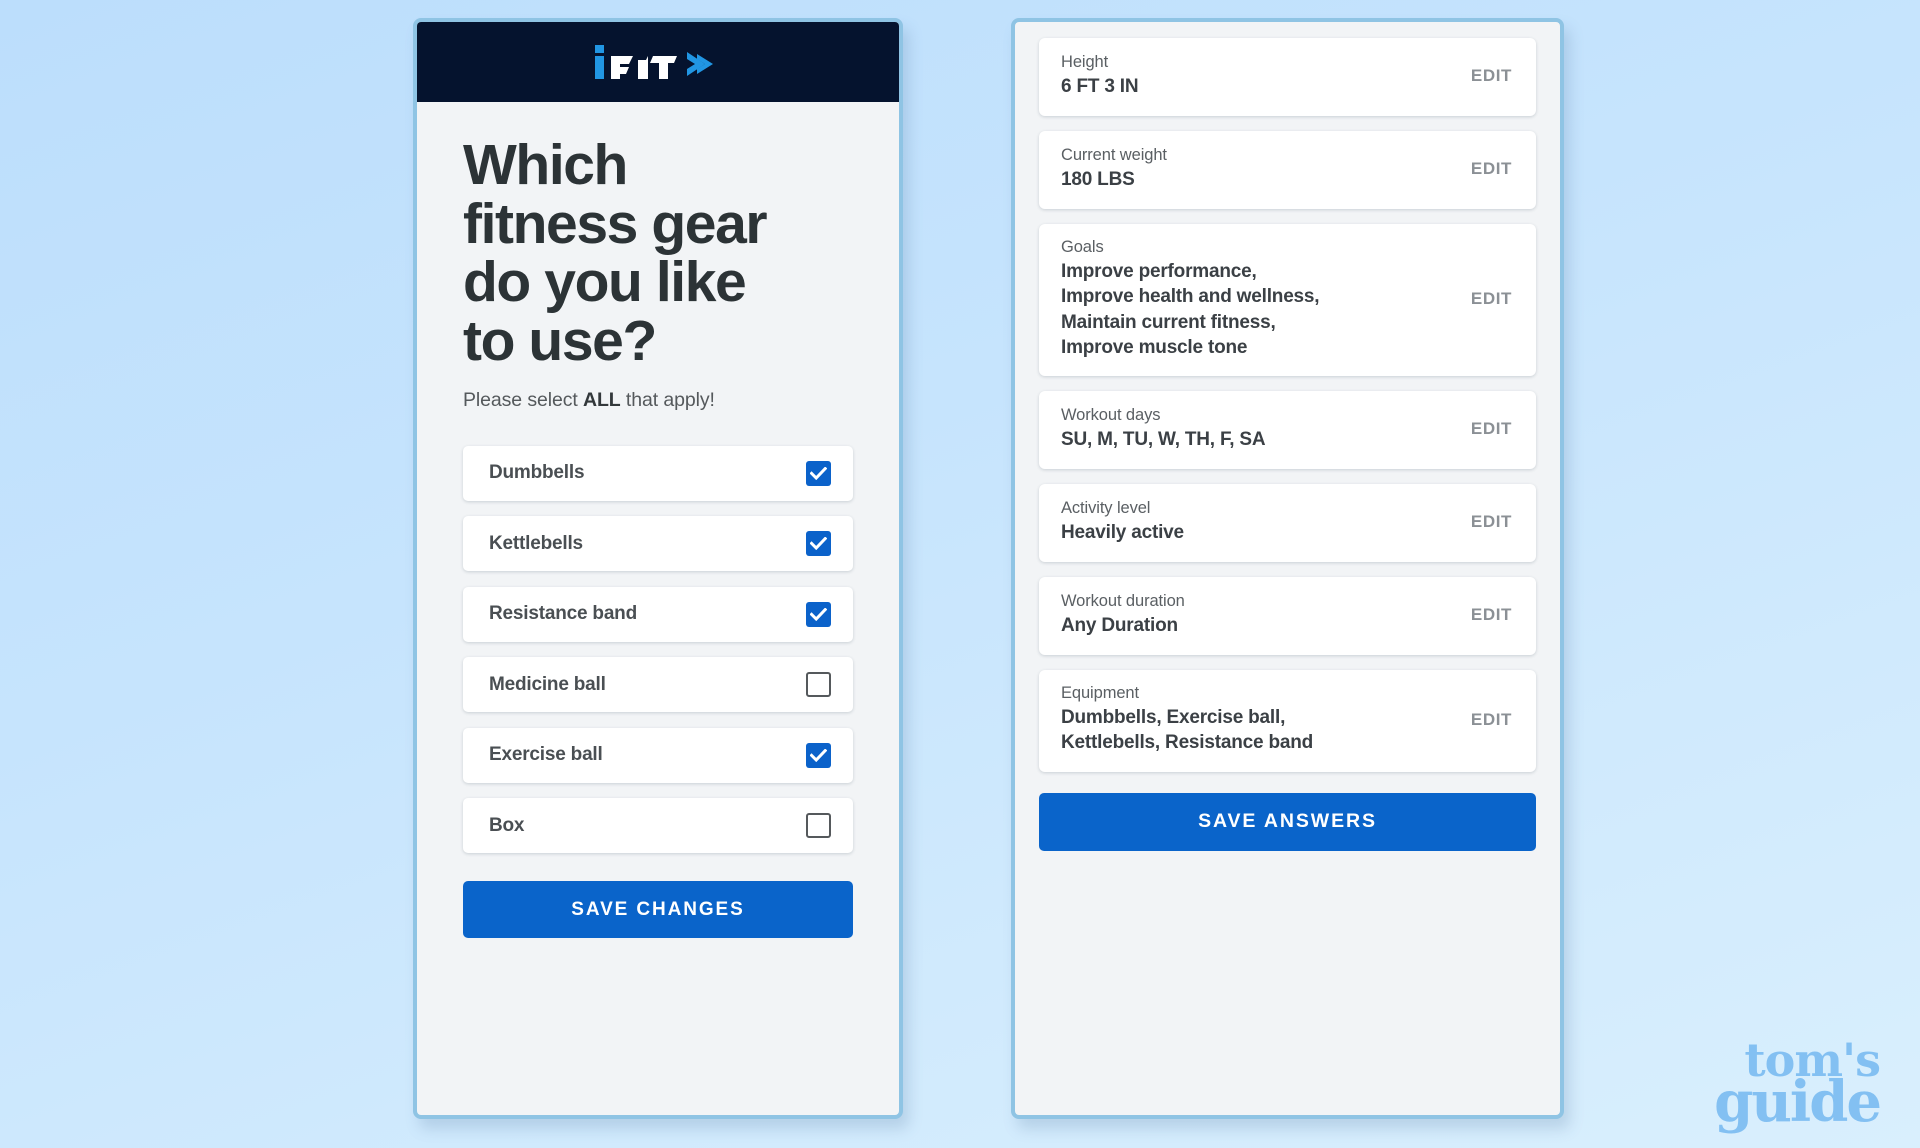  I want to click on gear-option-row: Box, so click(658, 826).